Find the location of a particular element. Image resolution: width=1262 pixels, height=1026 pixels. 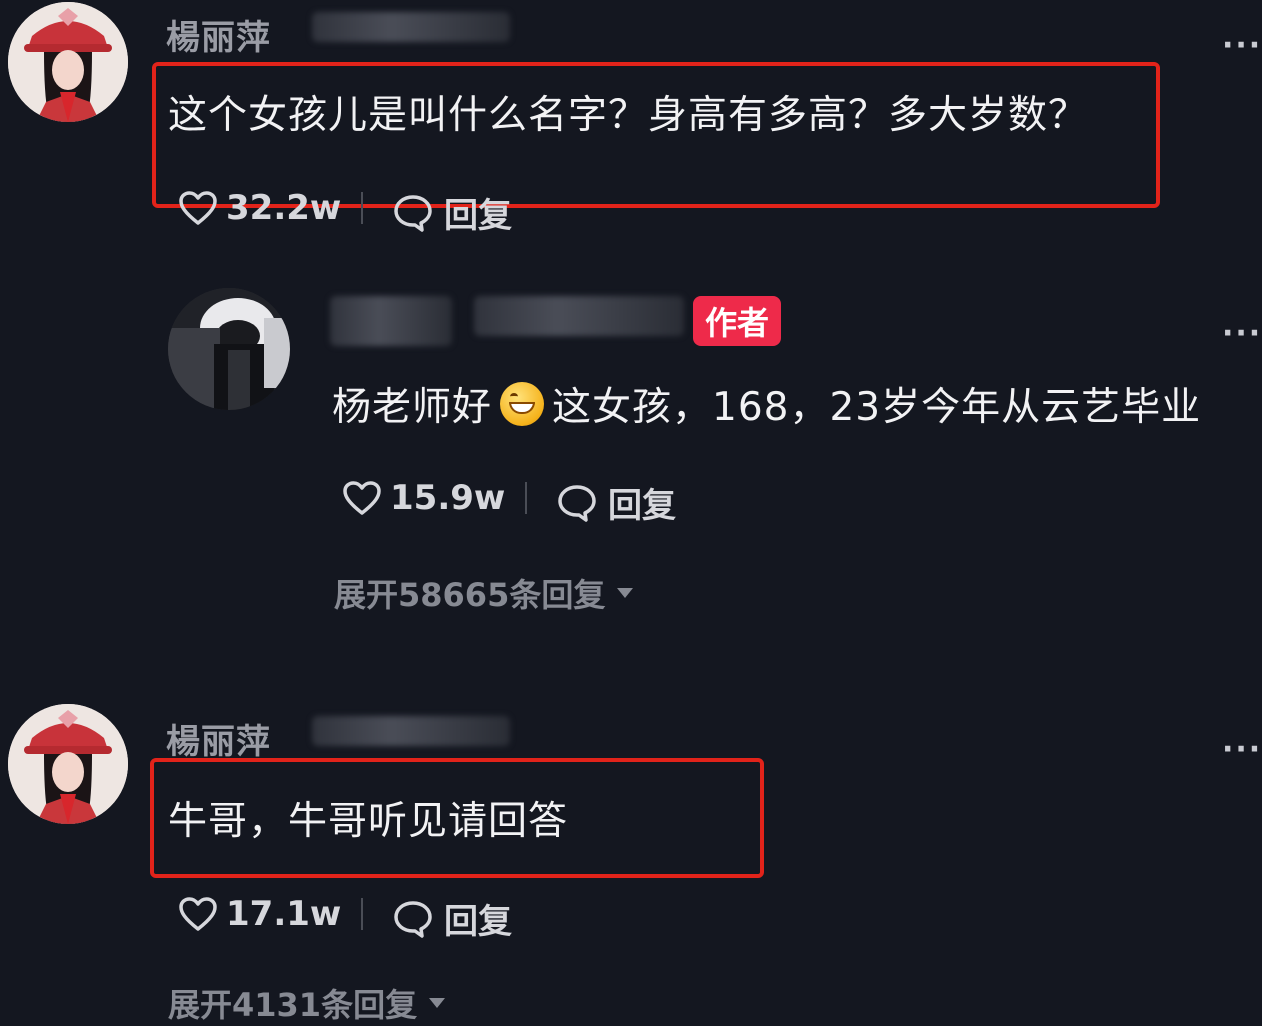

like-count: 17.1w is located at coordinates (284, 914).